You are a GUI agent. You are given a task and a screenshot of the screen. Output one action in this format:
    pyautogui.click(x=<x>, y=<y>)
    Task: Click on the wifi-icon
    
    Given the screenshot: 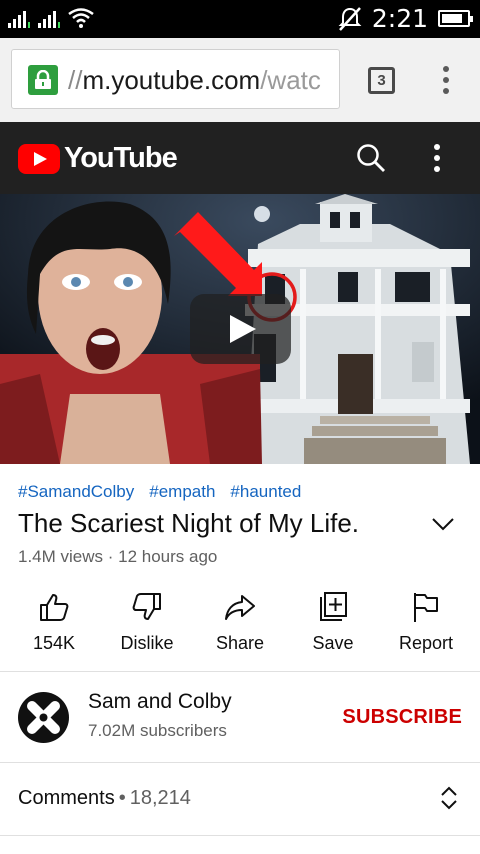 What is the action you would take?
    pyautogui.click(x=81, y=18)
    